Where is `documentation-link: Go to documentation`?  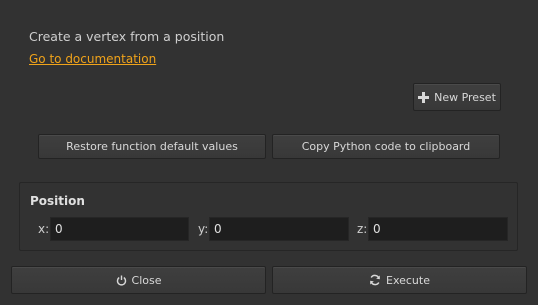
documentation-link: Go to documentation is located at coordinates (92, 59).